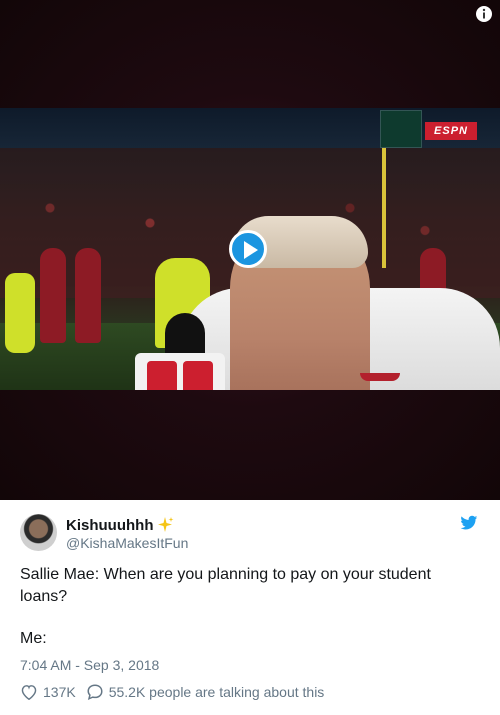  Describe the element at coordinates (401, 129) in the screenshot. I see `scoreboard` at that location.